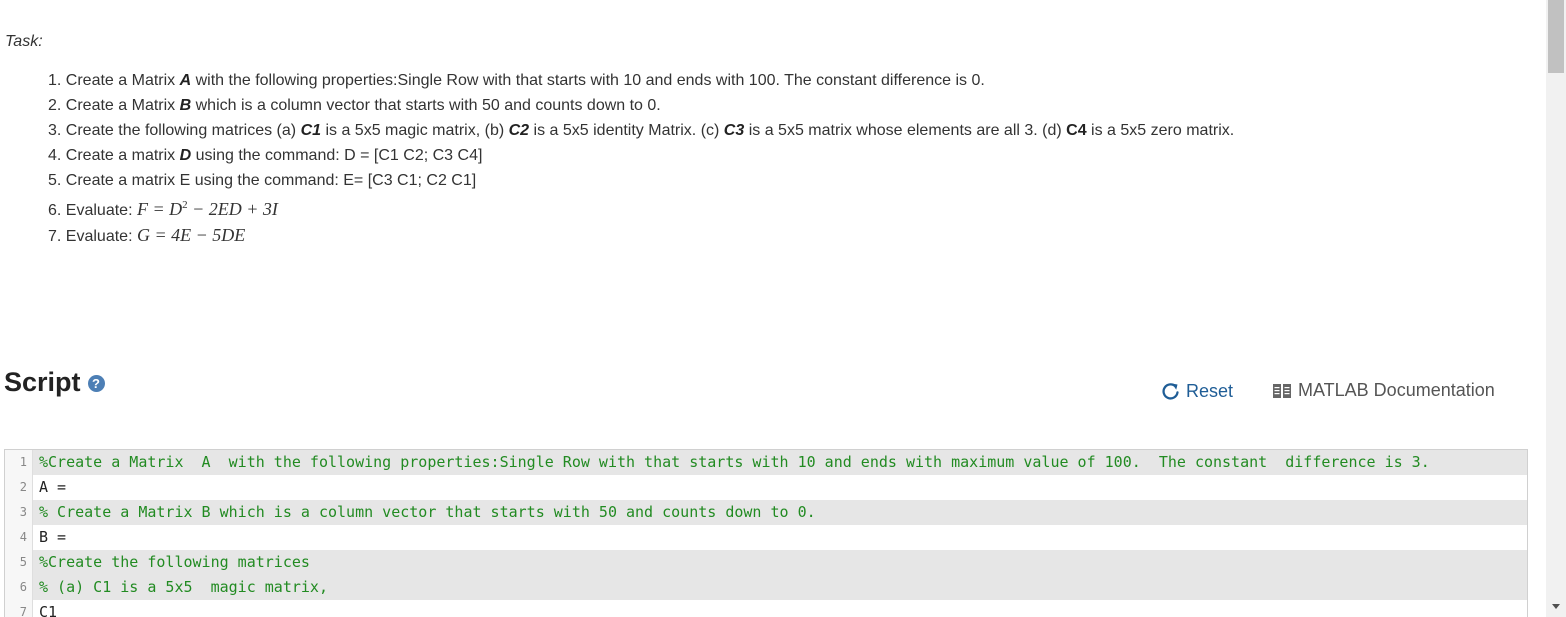 Image resolution: width=1566 pixels, height=617 pixels. What do you see at coordinates (96, 383) in the screenshot?
I see `help-icon: ?` at bounding box center [96, 383].